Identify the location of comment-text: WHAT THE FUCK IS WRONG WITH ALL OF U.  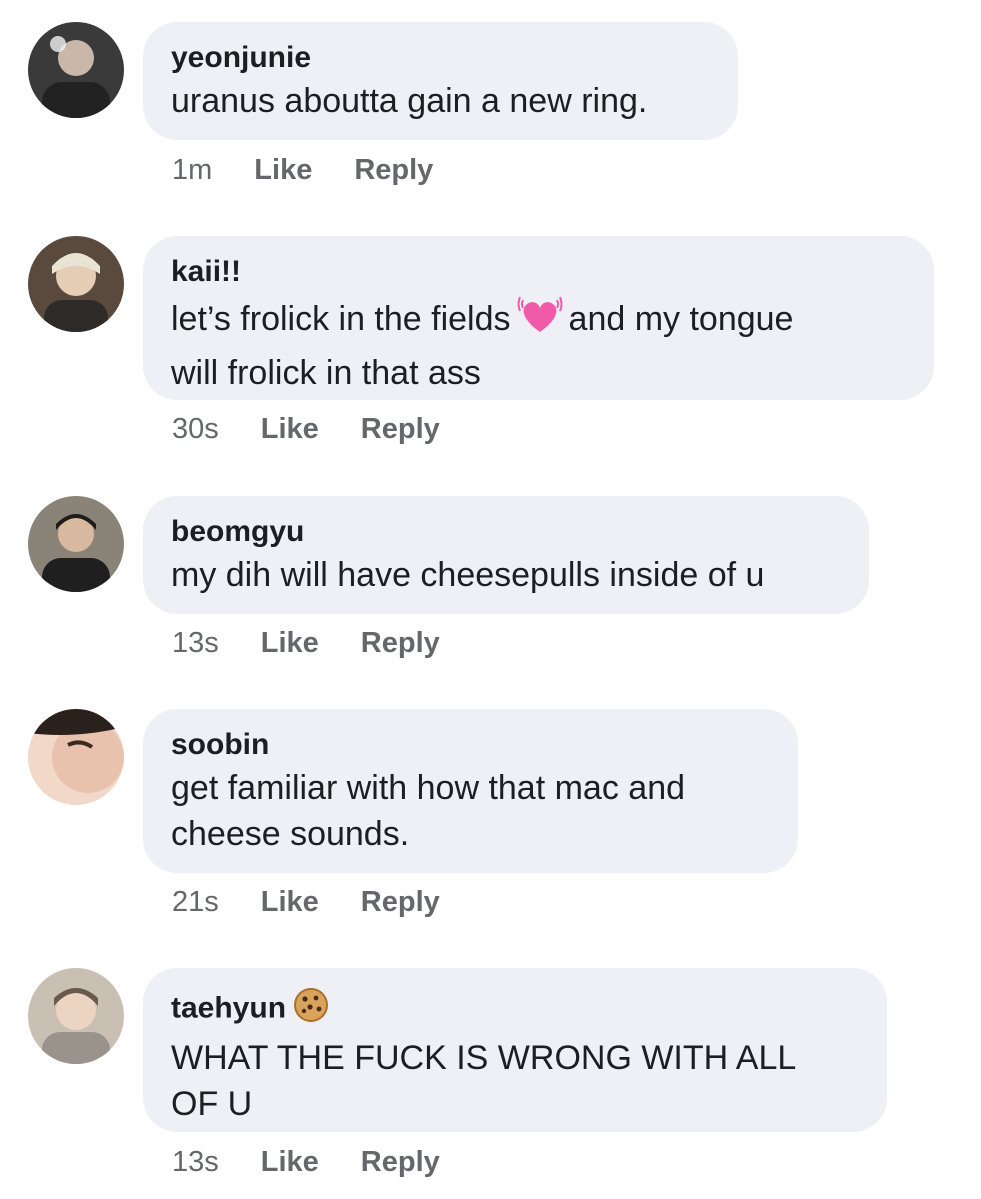
(515, 1081).